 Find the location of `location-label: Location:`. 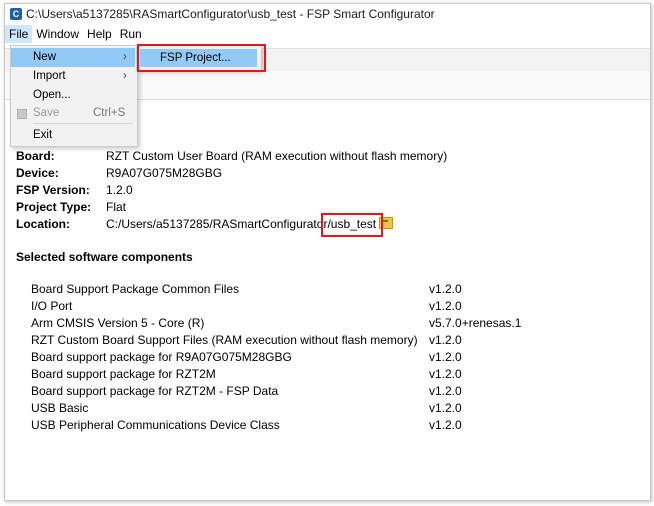

location-label: Location: is located at coordinates (43, 224).